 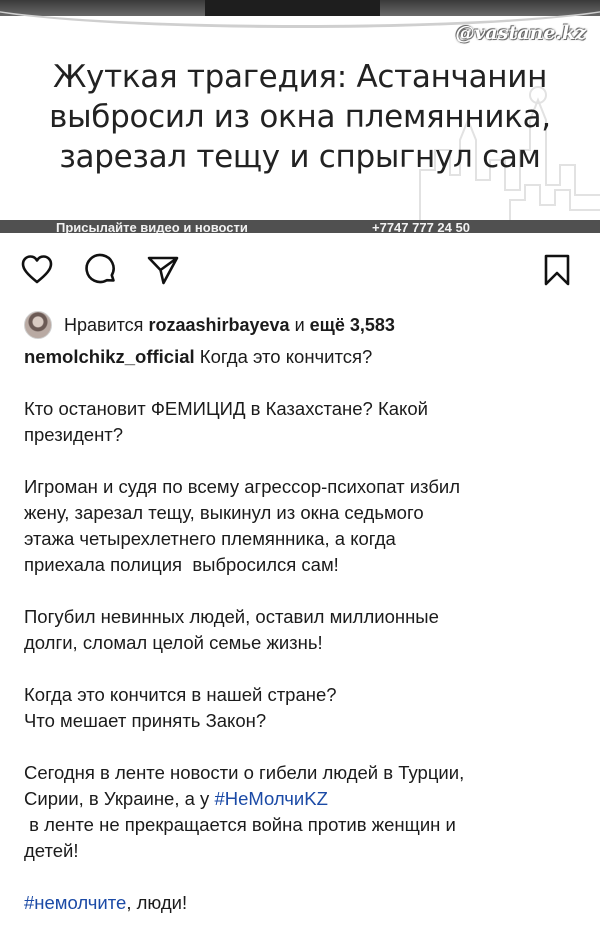 I want to click on likes-count: ещё 3,583, so click(x=352, y=325).